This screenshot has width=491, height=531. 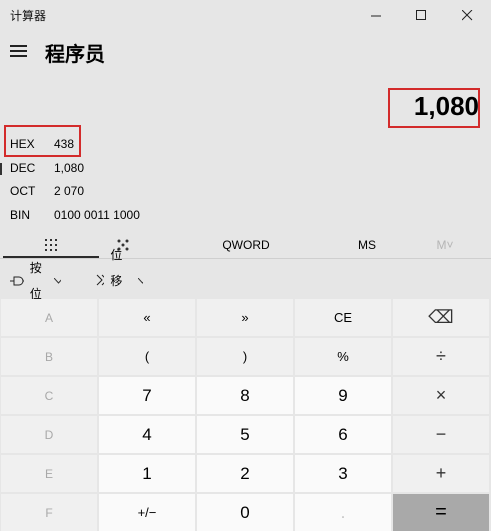 What do you see at coordinates (69, 168) in the screenshot?
I see `radix-value: 1,080` at bounding box center [69, 168].